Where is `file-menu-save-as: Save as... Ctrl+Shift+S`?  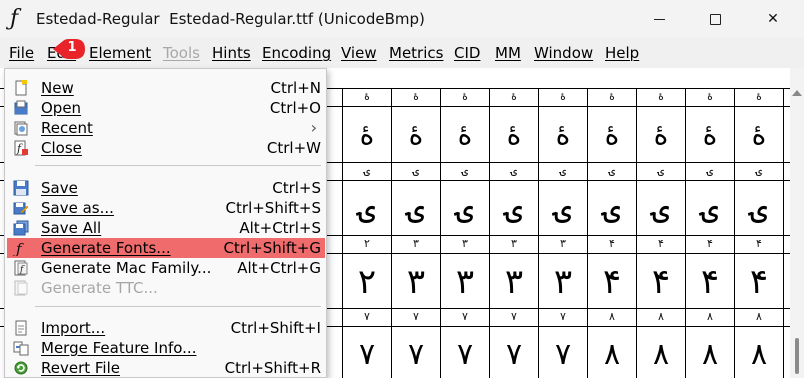
file-menu-save-as: Save as... Ctrl+Shift+S is located at coordinates (166, 208).